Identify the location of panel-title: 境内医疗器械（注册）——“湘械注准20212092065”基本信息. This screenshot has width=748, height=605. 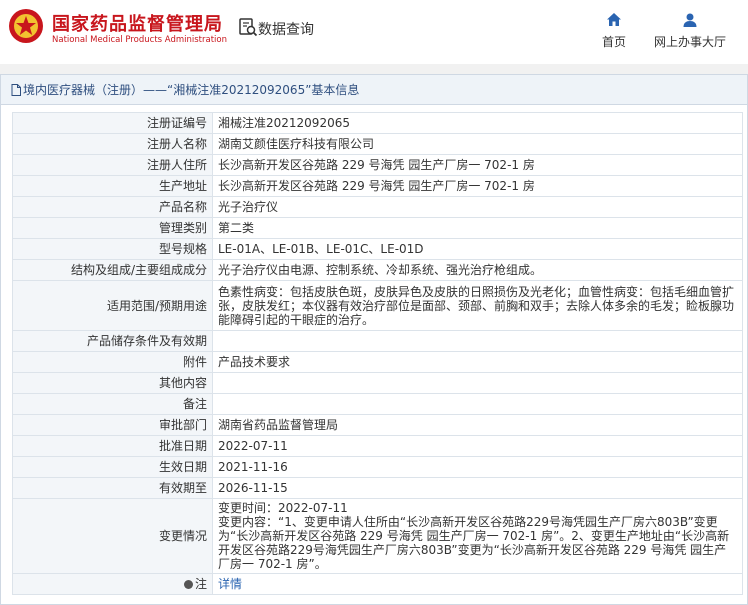
(374, 90).